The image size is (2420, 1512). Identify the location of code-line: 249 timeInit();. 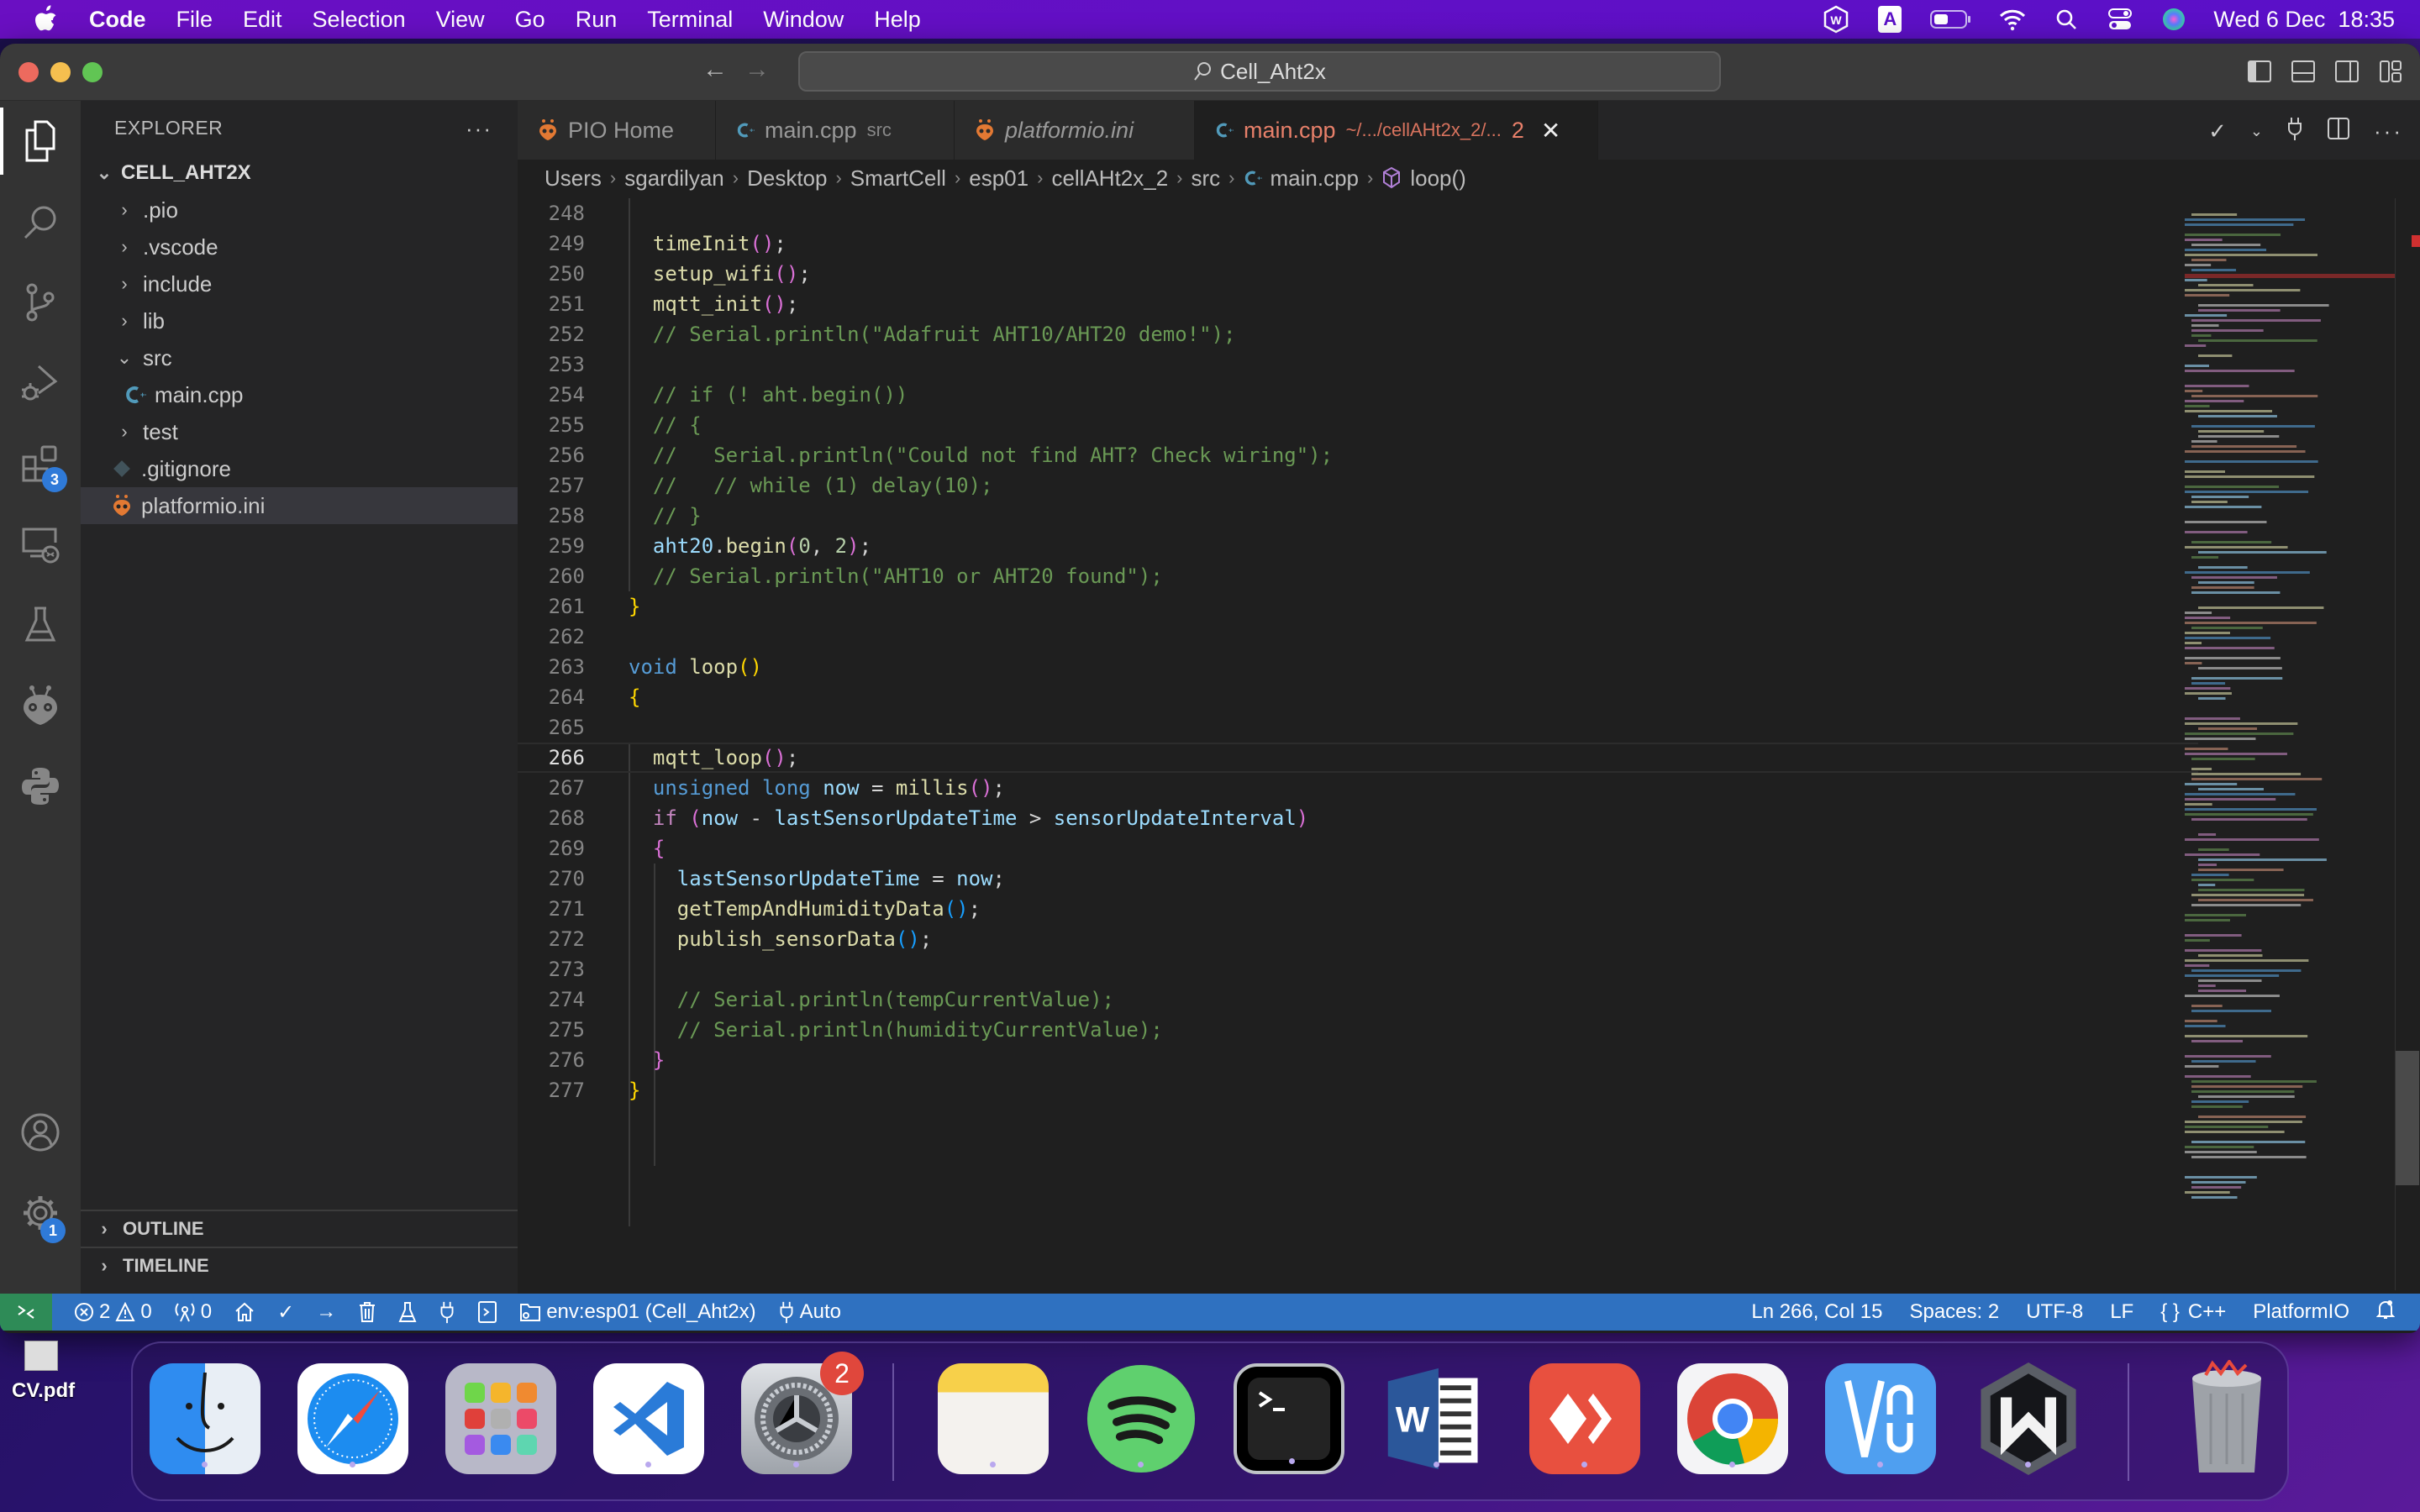
(1358, 243).